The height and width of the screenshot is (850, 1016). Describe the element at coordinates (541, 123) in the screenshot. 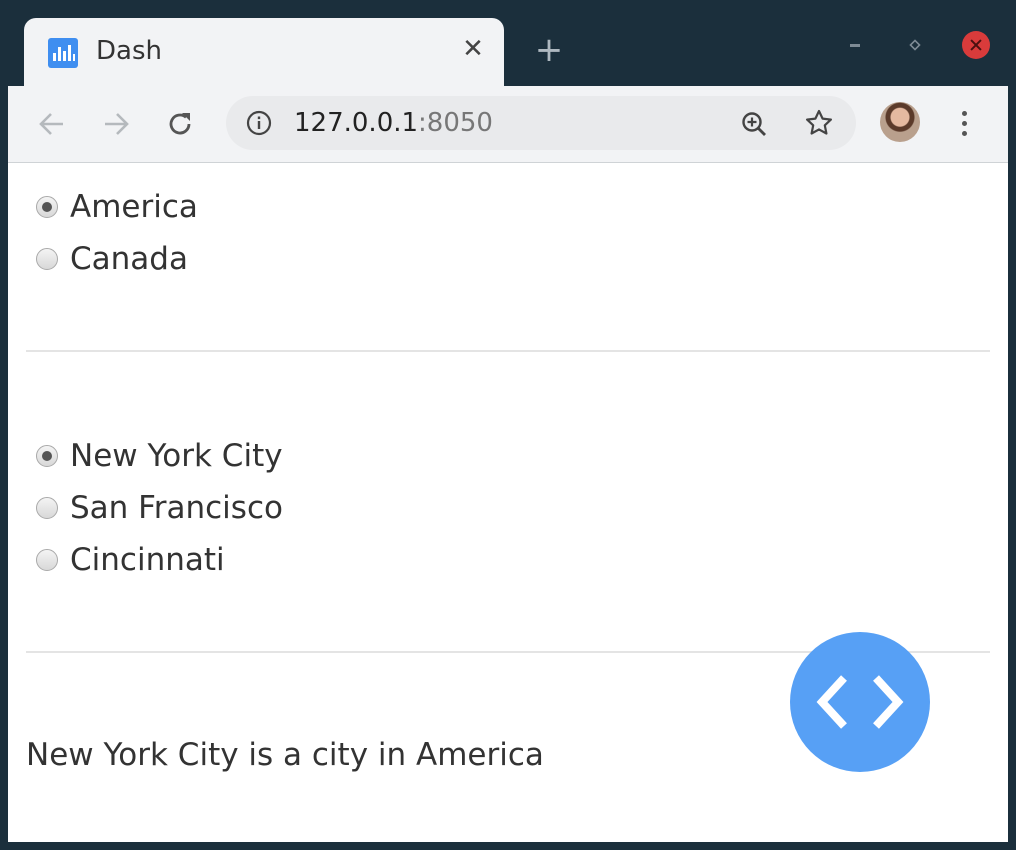

I see `address-bar: 127.0.0.1:8050` at that location.